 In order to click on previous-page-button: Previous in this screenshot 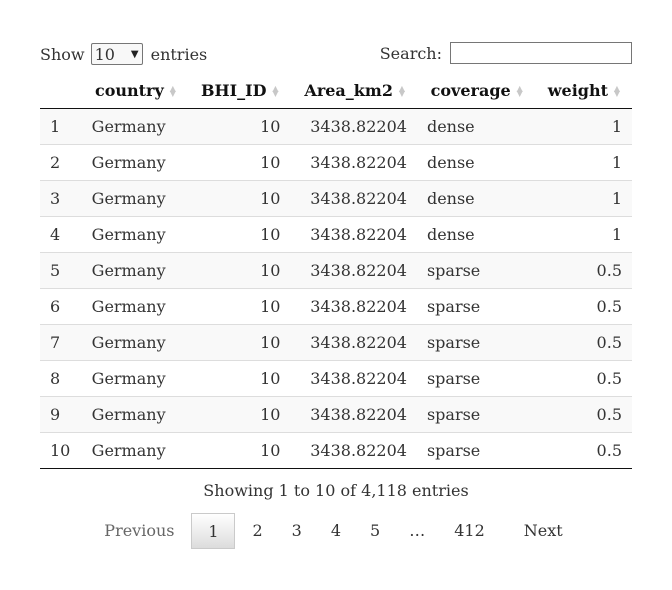, I will do `click(139, 531)`.